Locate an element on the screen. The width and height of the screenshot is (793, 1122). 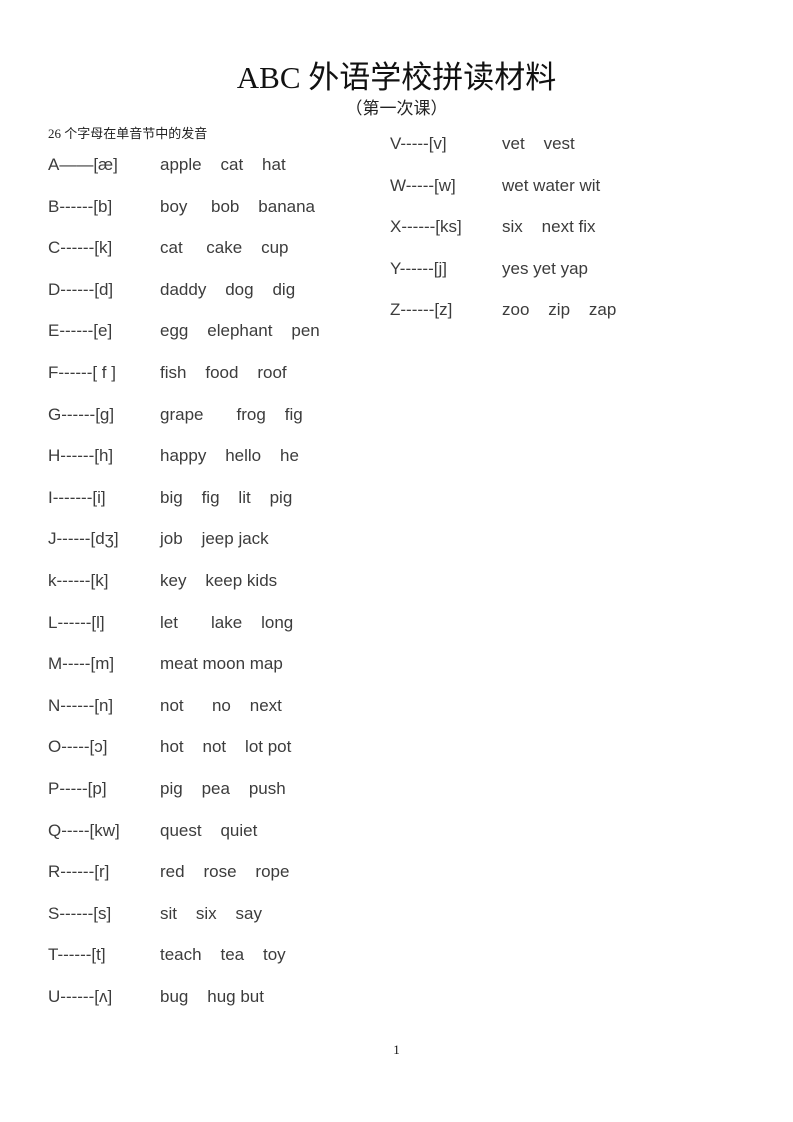
example-words: cat cake cup is located at coordinates (224, 248).